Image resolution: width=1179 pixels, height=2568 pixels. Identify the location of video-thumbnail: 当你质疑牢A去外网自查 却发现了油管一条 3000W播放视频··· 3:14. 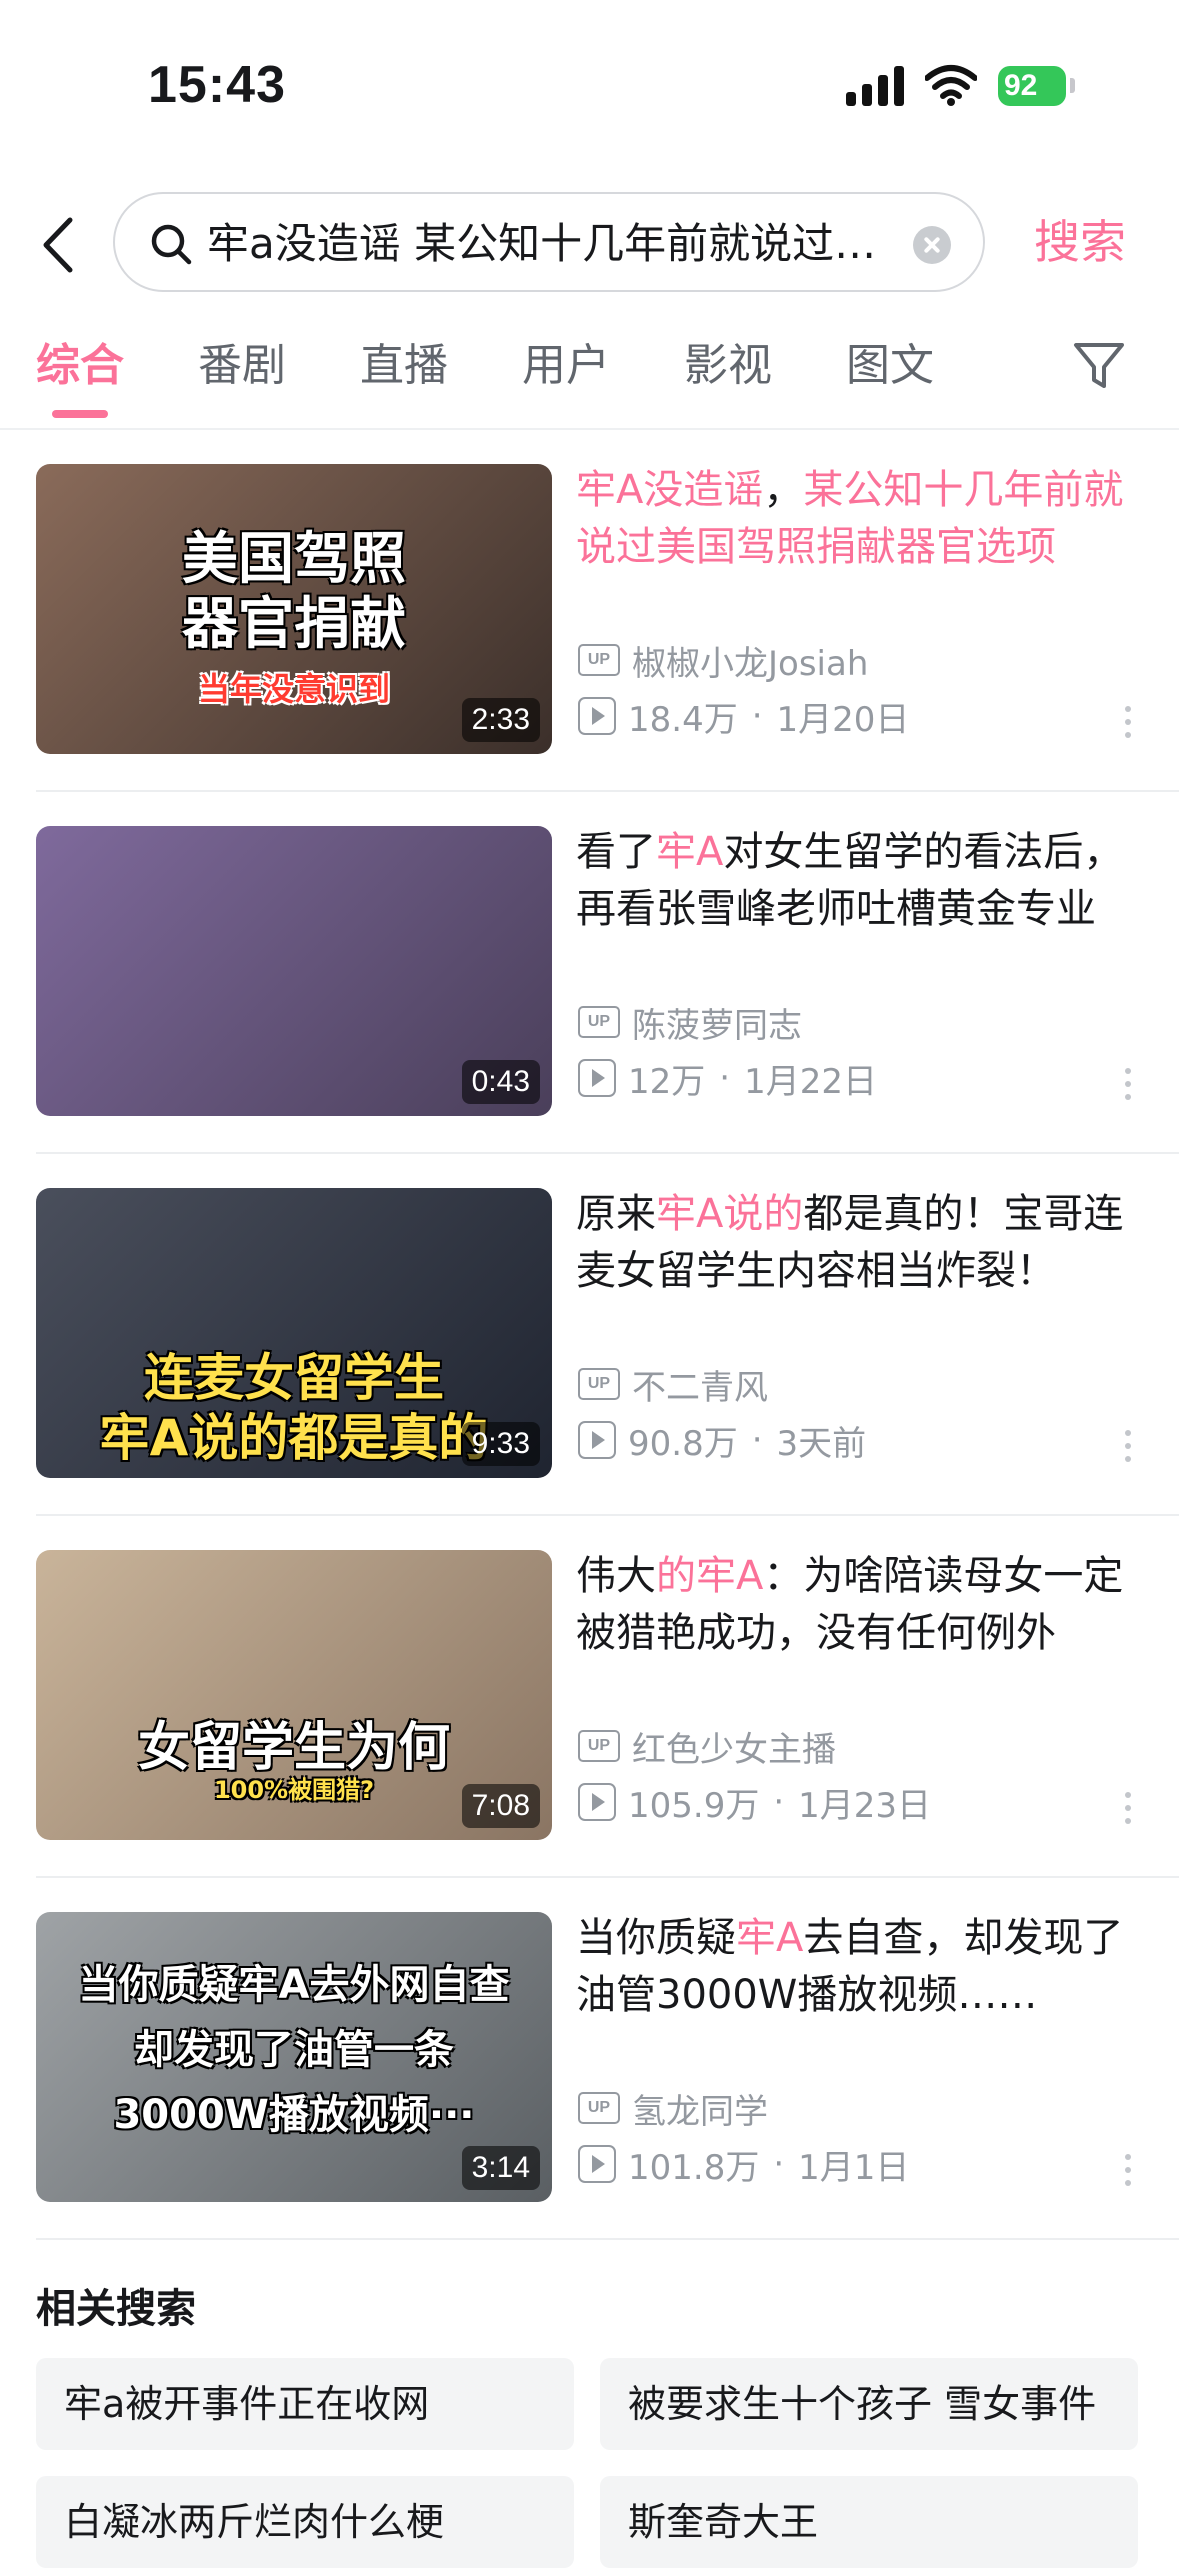
(294, 2057).